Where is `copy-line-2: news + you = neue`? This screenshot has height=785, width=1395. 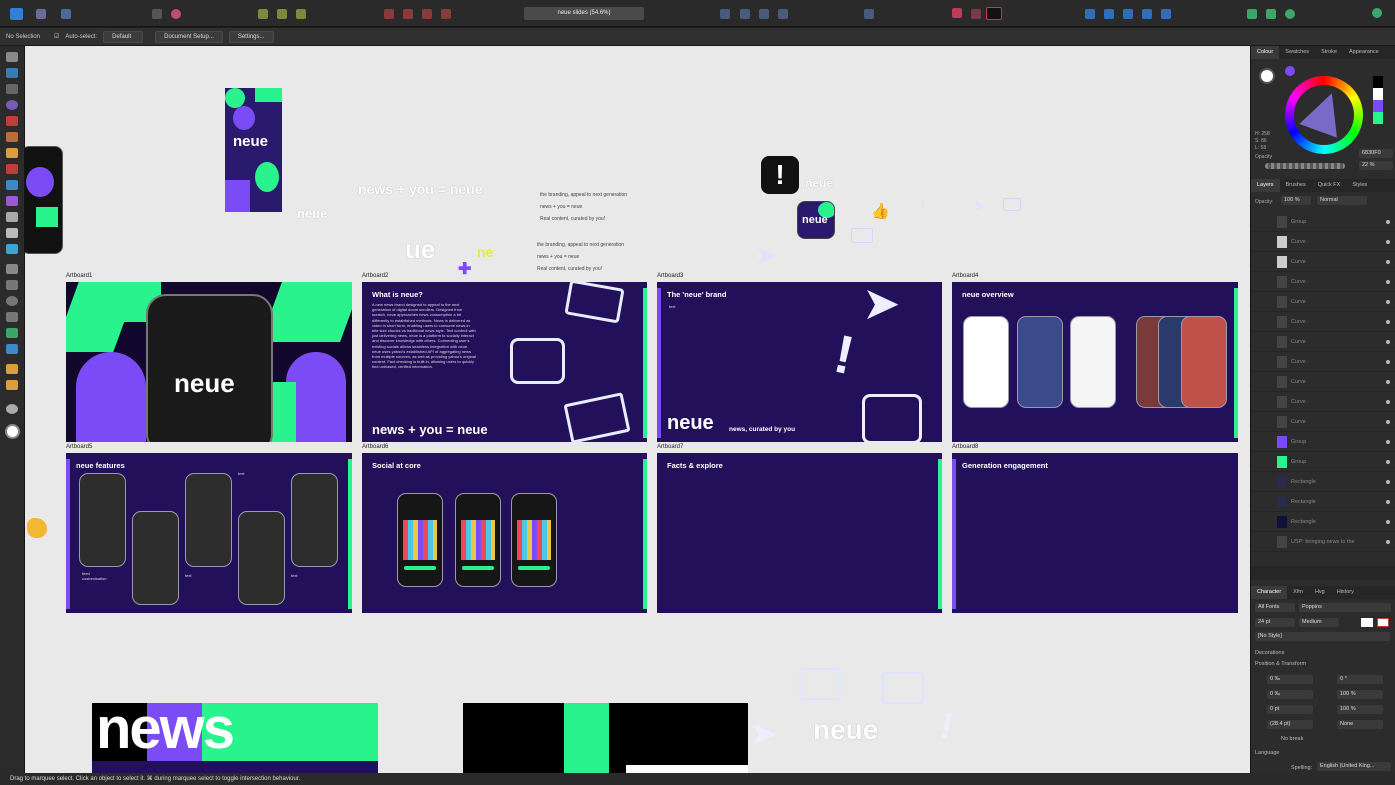
copy-line-2: news + you = neue is located at coordinates (561, 207).